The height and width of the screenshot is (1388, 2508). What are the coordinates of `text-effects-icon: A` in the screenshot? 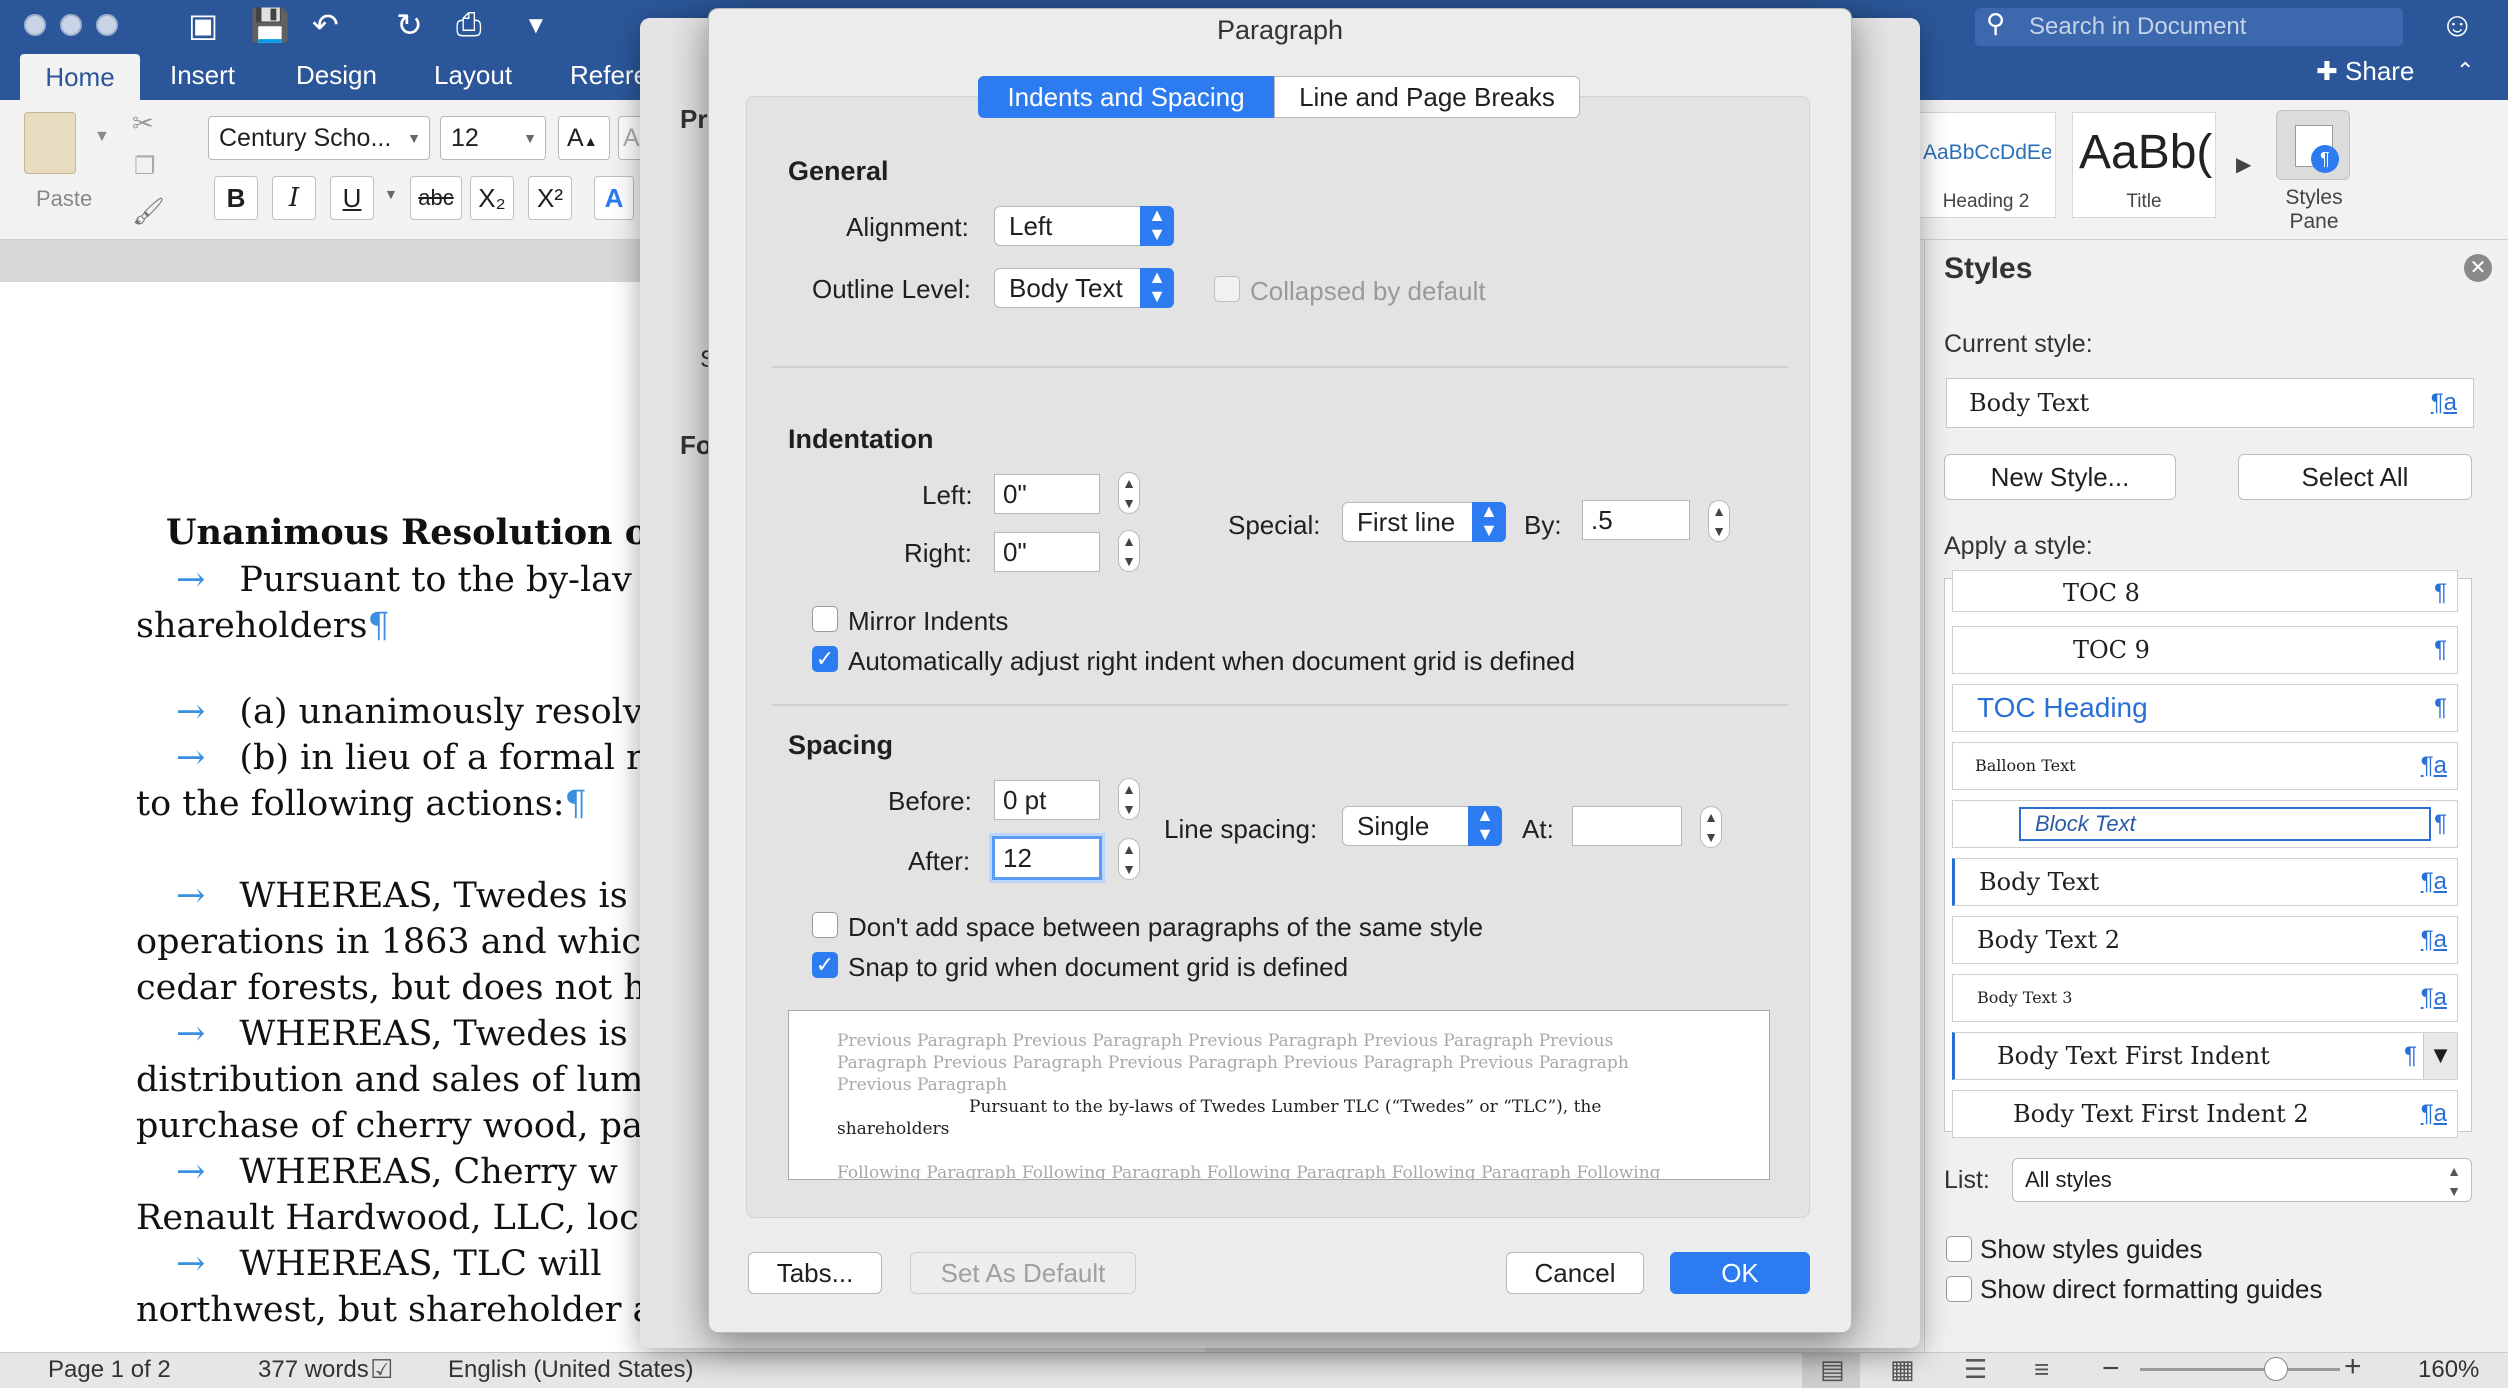 It's located at (614, 198).